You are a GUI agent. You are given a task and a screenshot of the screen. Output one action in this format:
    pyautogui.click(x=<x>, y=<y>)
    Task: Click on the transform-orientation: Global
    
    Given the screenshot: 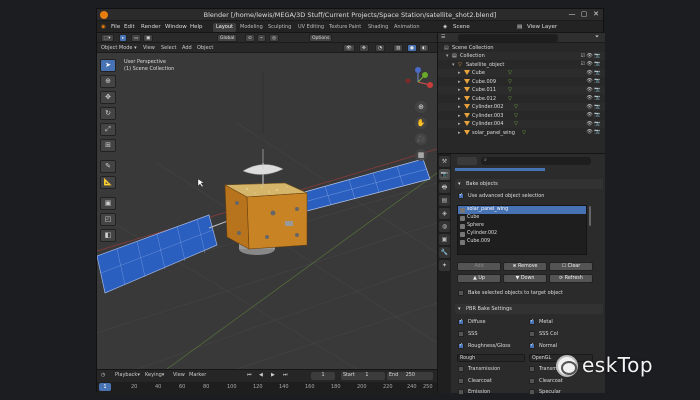 What is the action you would take?
    pyautogui.click(x=227, y=38)
    